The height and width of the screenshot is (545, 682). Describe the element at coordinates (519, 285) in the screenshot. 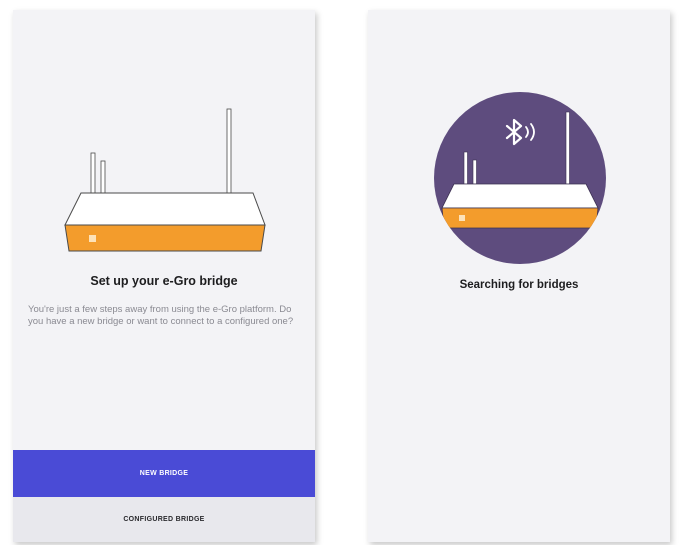

I see `searching-title: Searching for bridges` at that location.